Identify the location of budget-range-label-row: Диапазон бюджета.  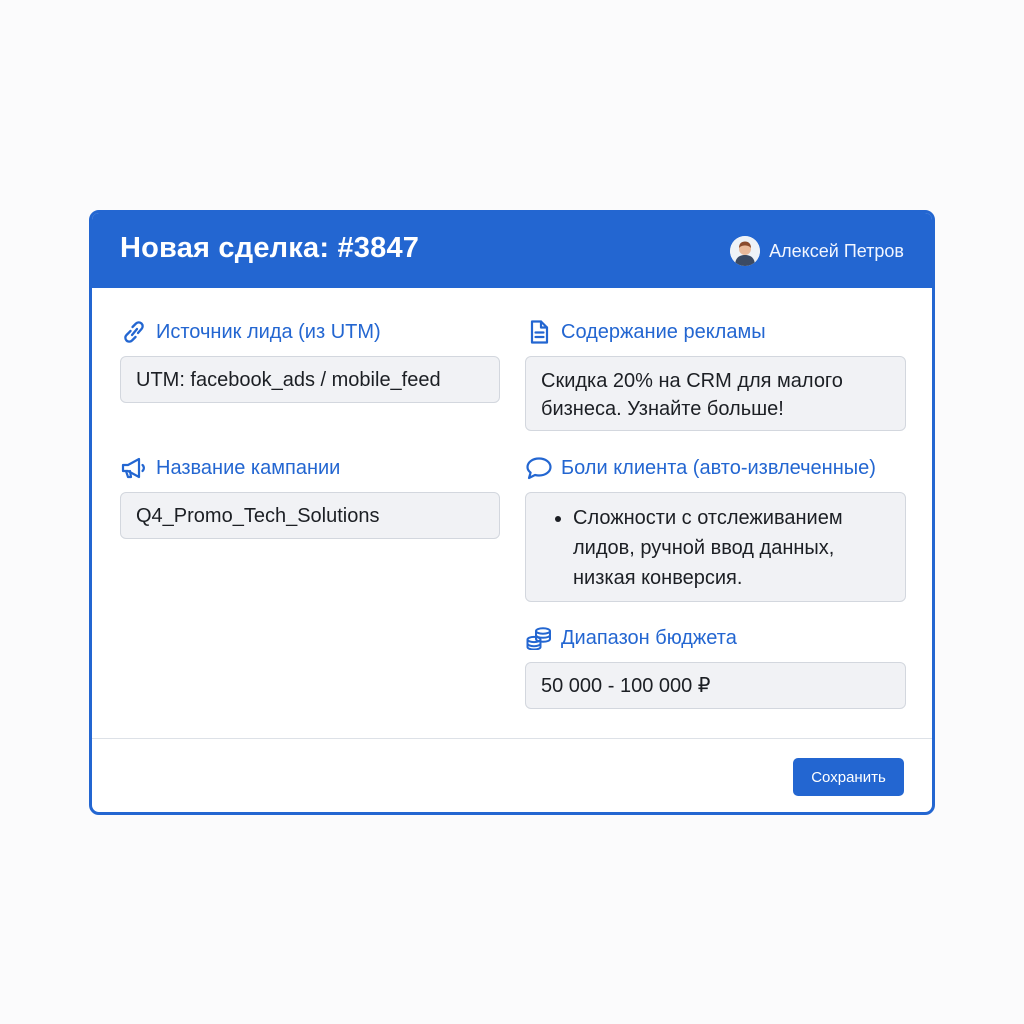
(631, 638).